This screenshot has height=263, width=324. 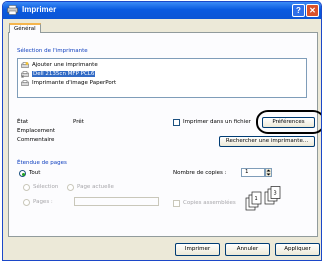 What do you see at coordinates (65, 65) in the screenshot?
I see `printer-name: Ajouter une imprimante` at bounding box center [65, 65].